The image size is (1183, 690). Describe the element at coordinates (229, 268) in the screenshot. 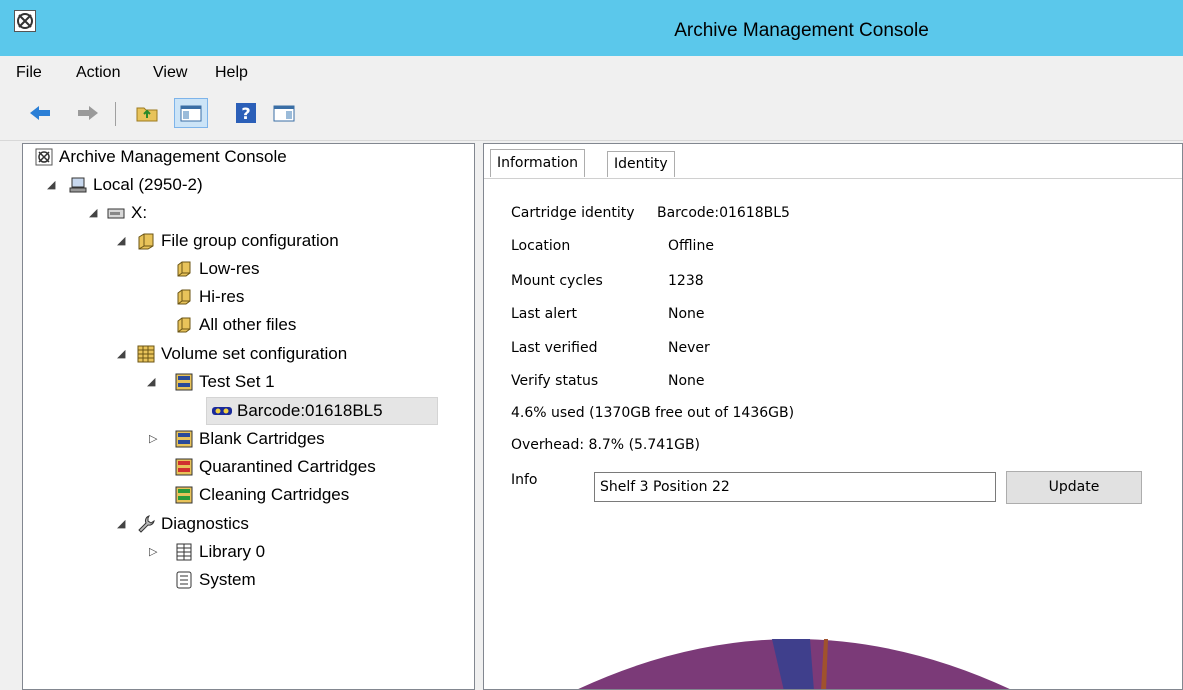

I see `tree-label: Low-res` at that location.